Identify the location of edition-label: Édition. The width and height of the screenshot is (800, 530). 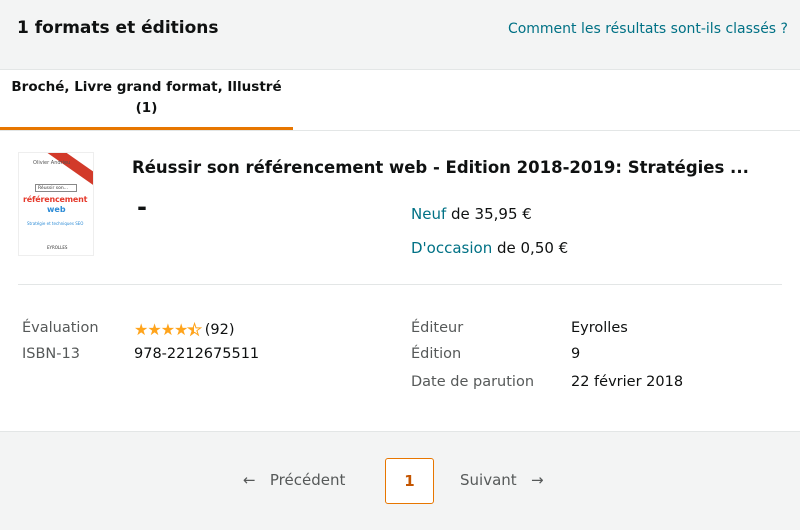
(436, 354).